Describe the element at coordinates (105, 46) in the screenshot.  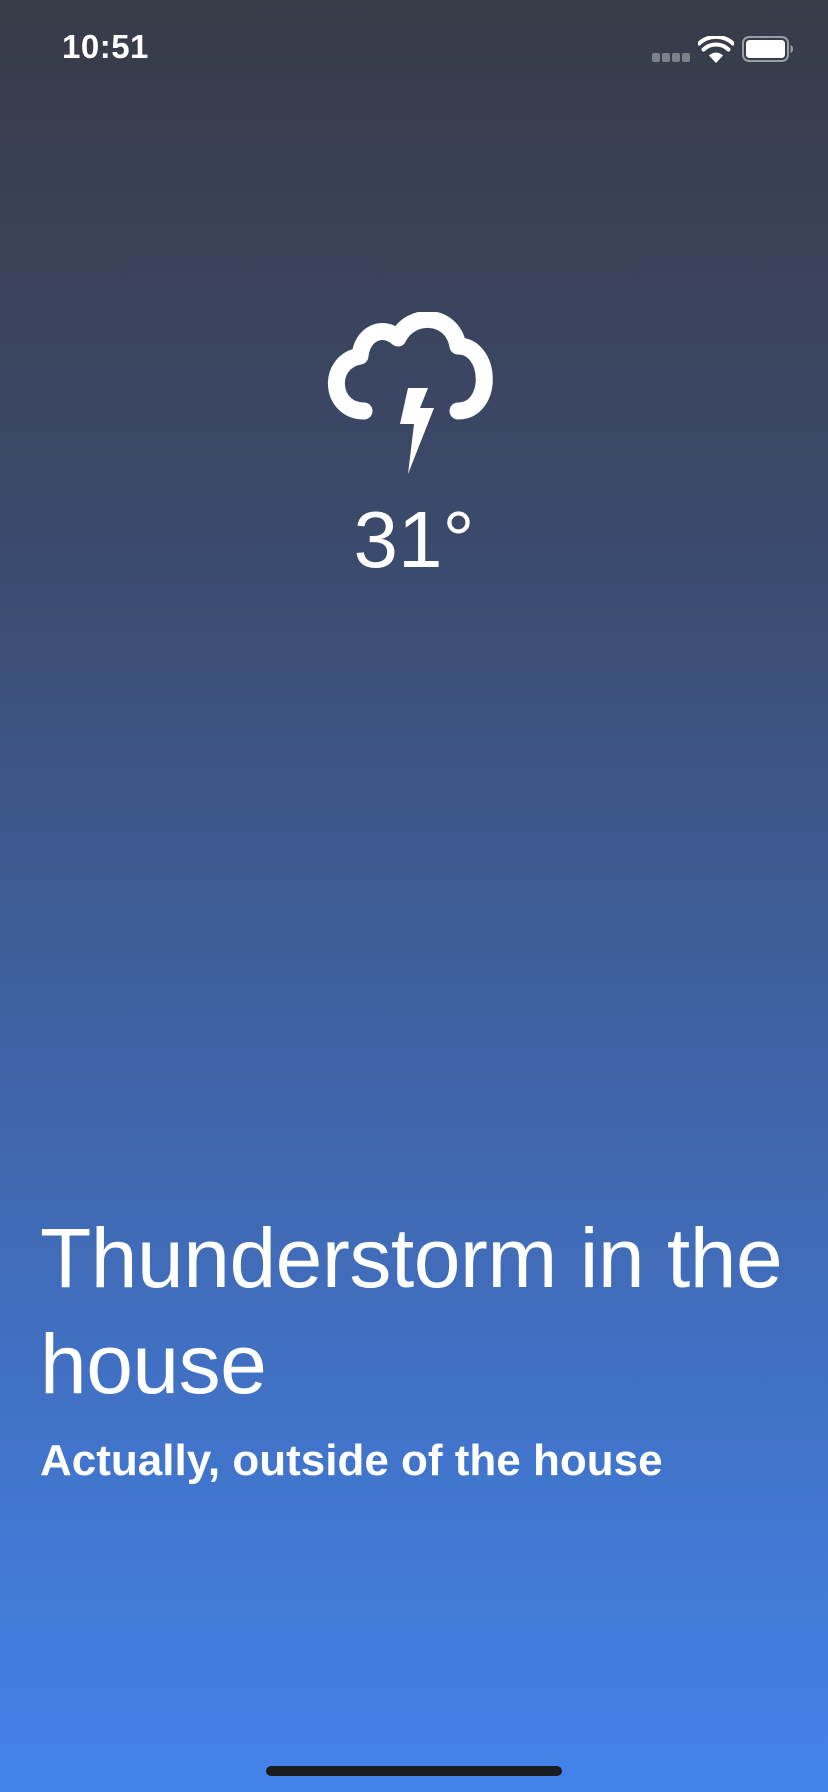
I see `status-time: 10:51` at that location.